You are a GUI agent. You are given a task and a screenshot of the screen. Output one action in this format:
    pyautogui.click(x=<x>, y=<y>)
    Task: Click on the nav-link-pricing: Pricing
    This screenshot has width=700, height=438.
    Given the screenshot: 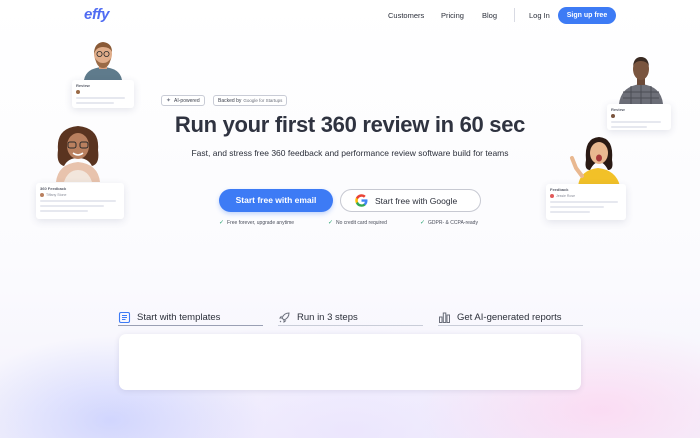 What is the action you would take?
    pyautogui.click(x=452, y=15)
    